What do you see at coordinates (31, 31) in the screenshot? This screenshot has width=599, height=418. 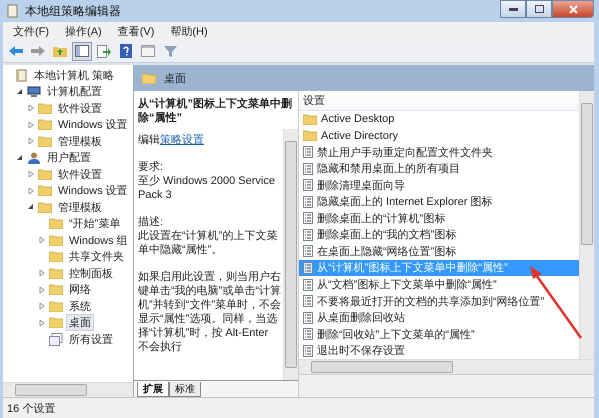 I see `menu-item: 文件(F)` at bounding box center [31, 31].